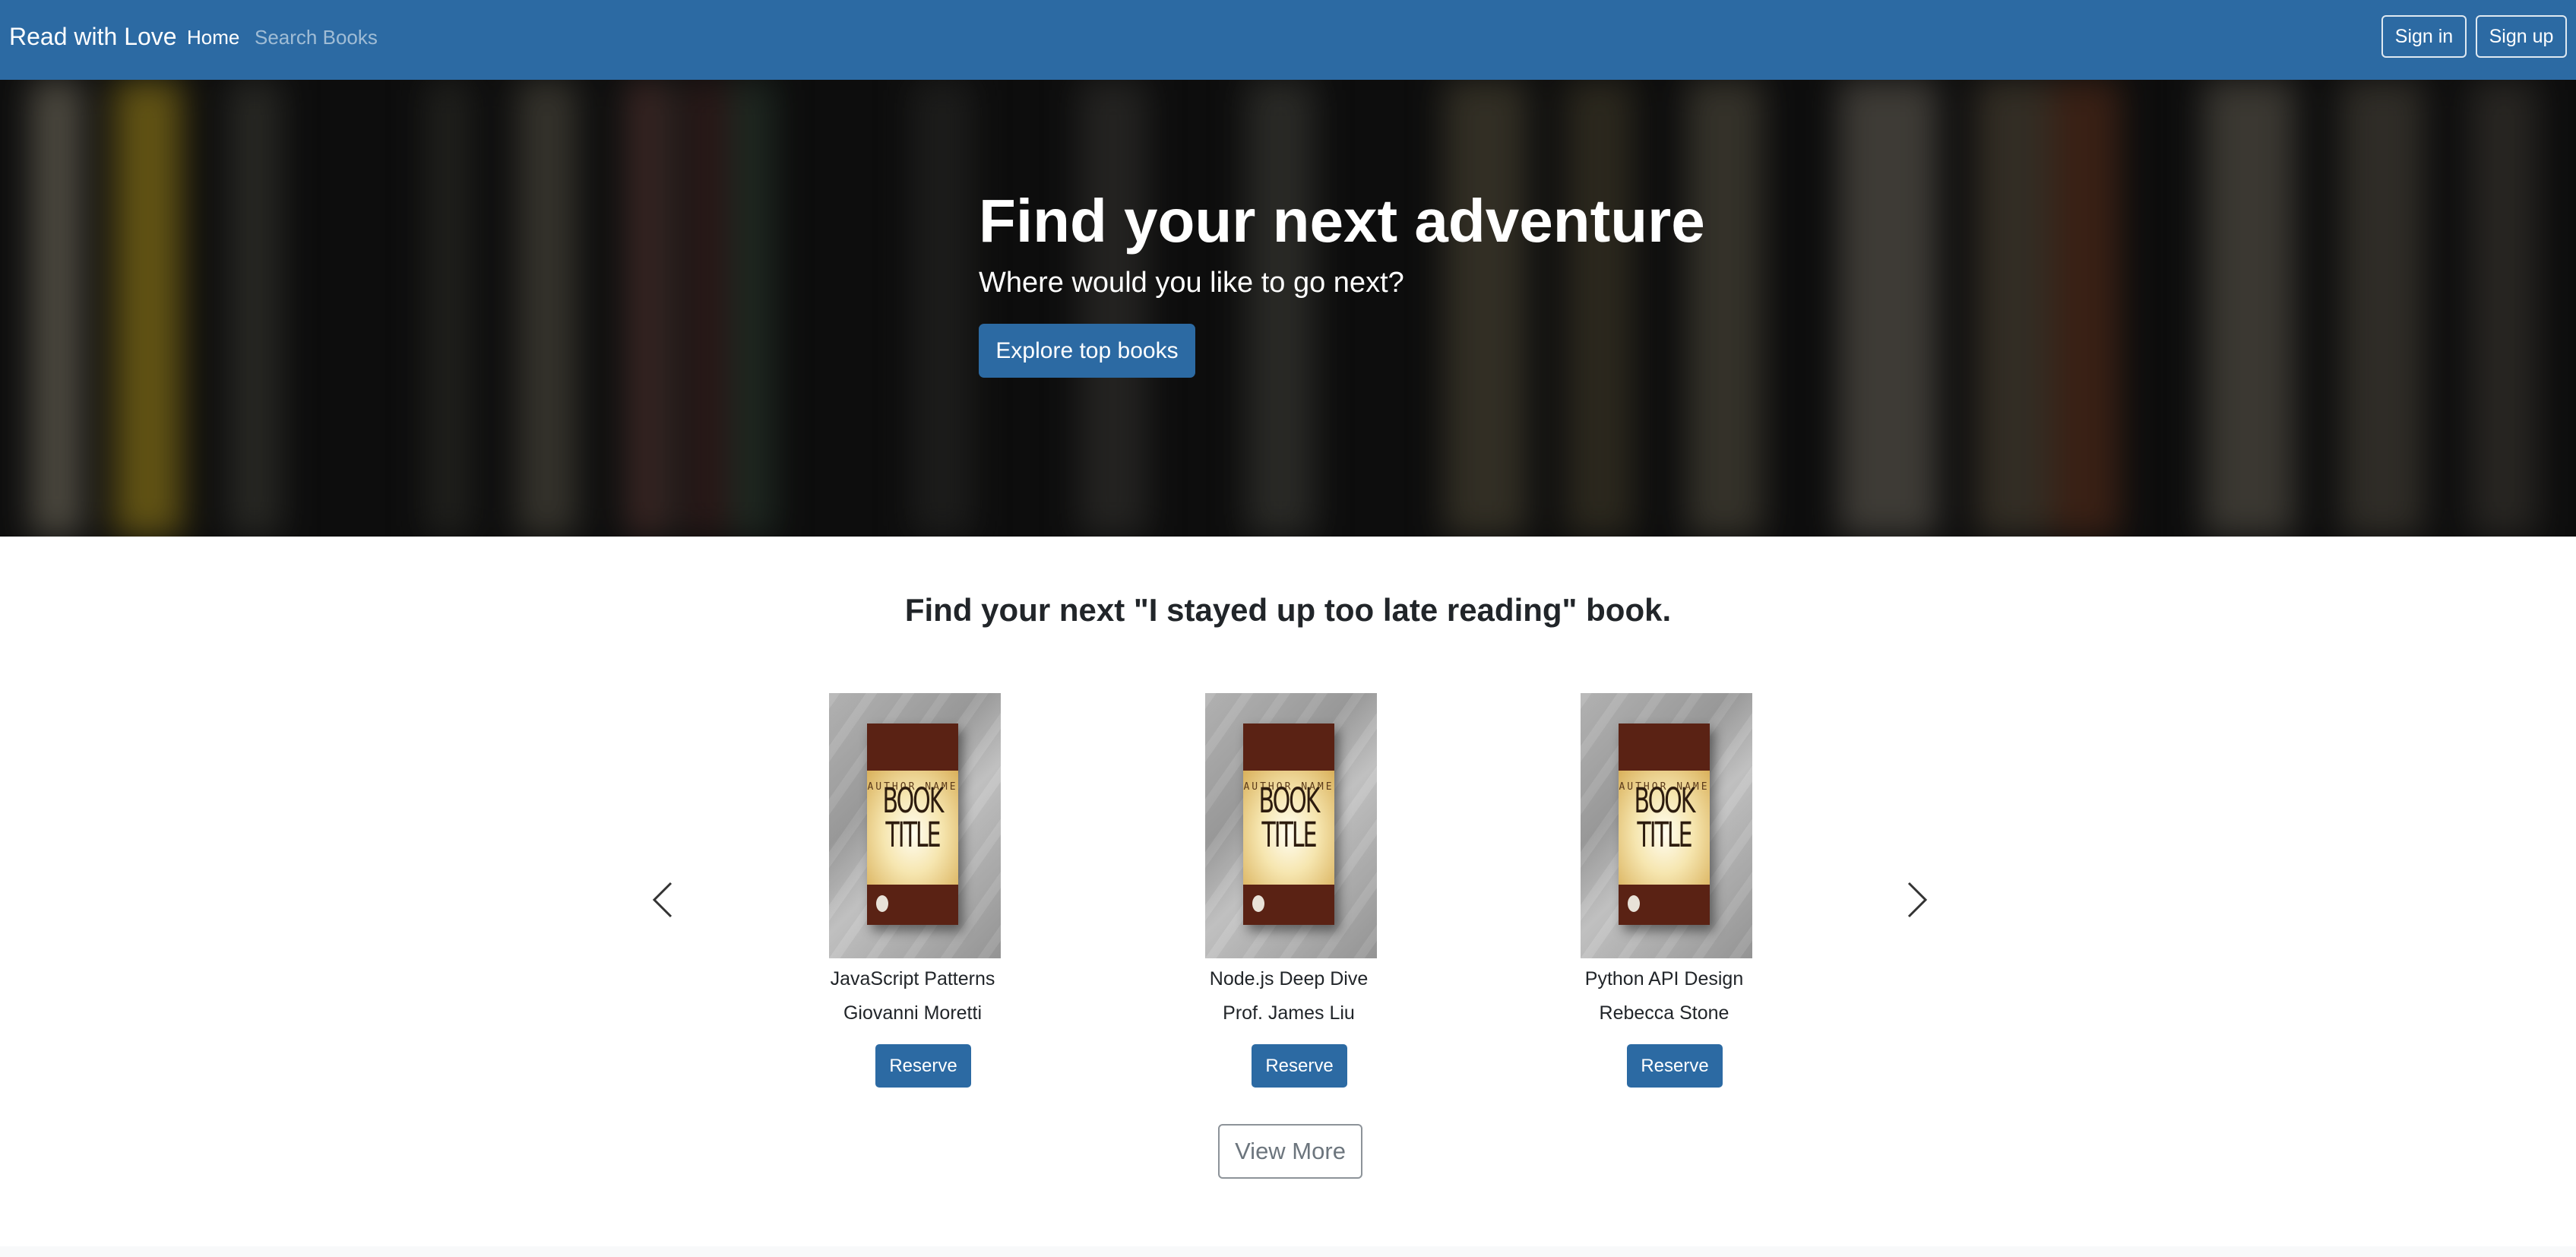  What do you see at coordinates (1289, 1013) in the screenshot?
I see `book-author: Prof. James Liu` at bounding box center [1289, 1013].